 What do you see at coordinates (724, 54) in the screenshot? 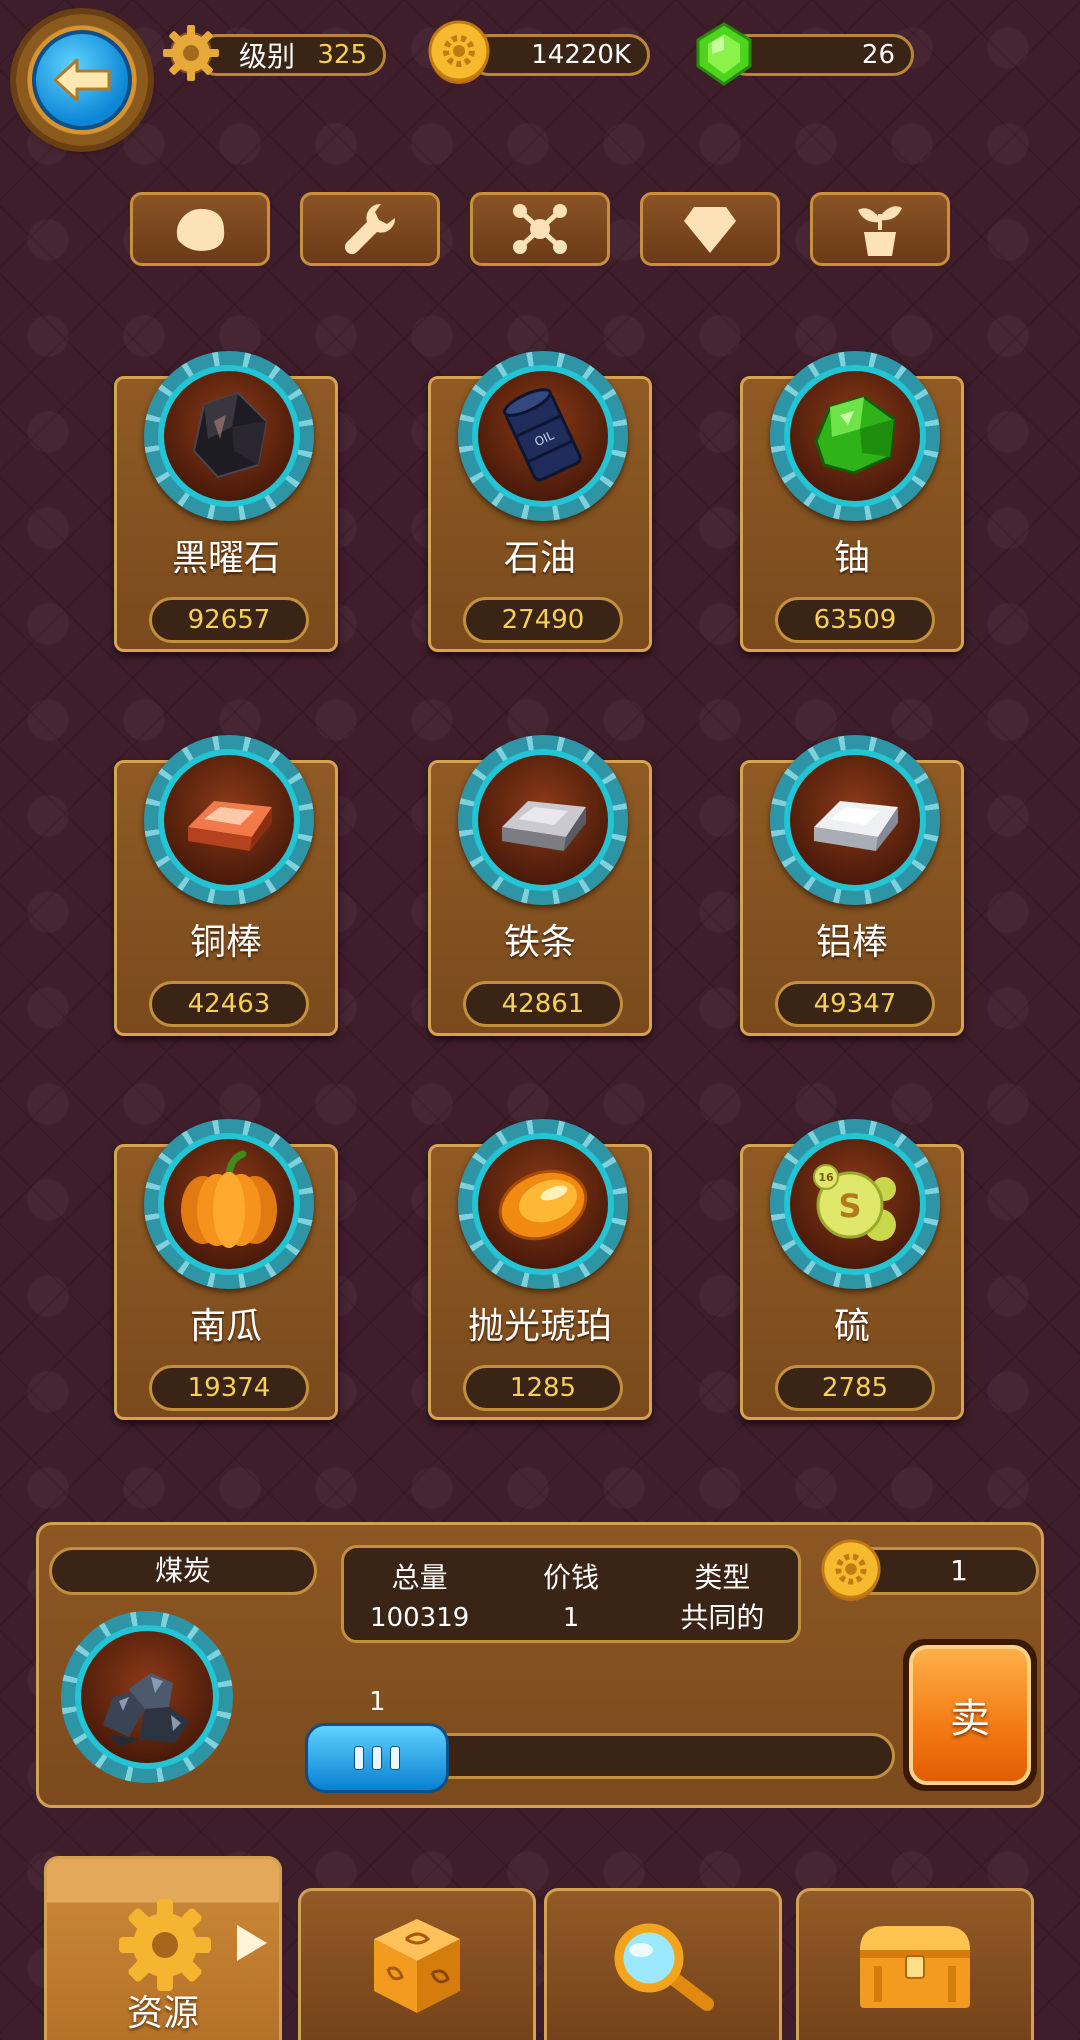
I see `green-gem-icon` at bounding box center [724, 54].